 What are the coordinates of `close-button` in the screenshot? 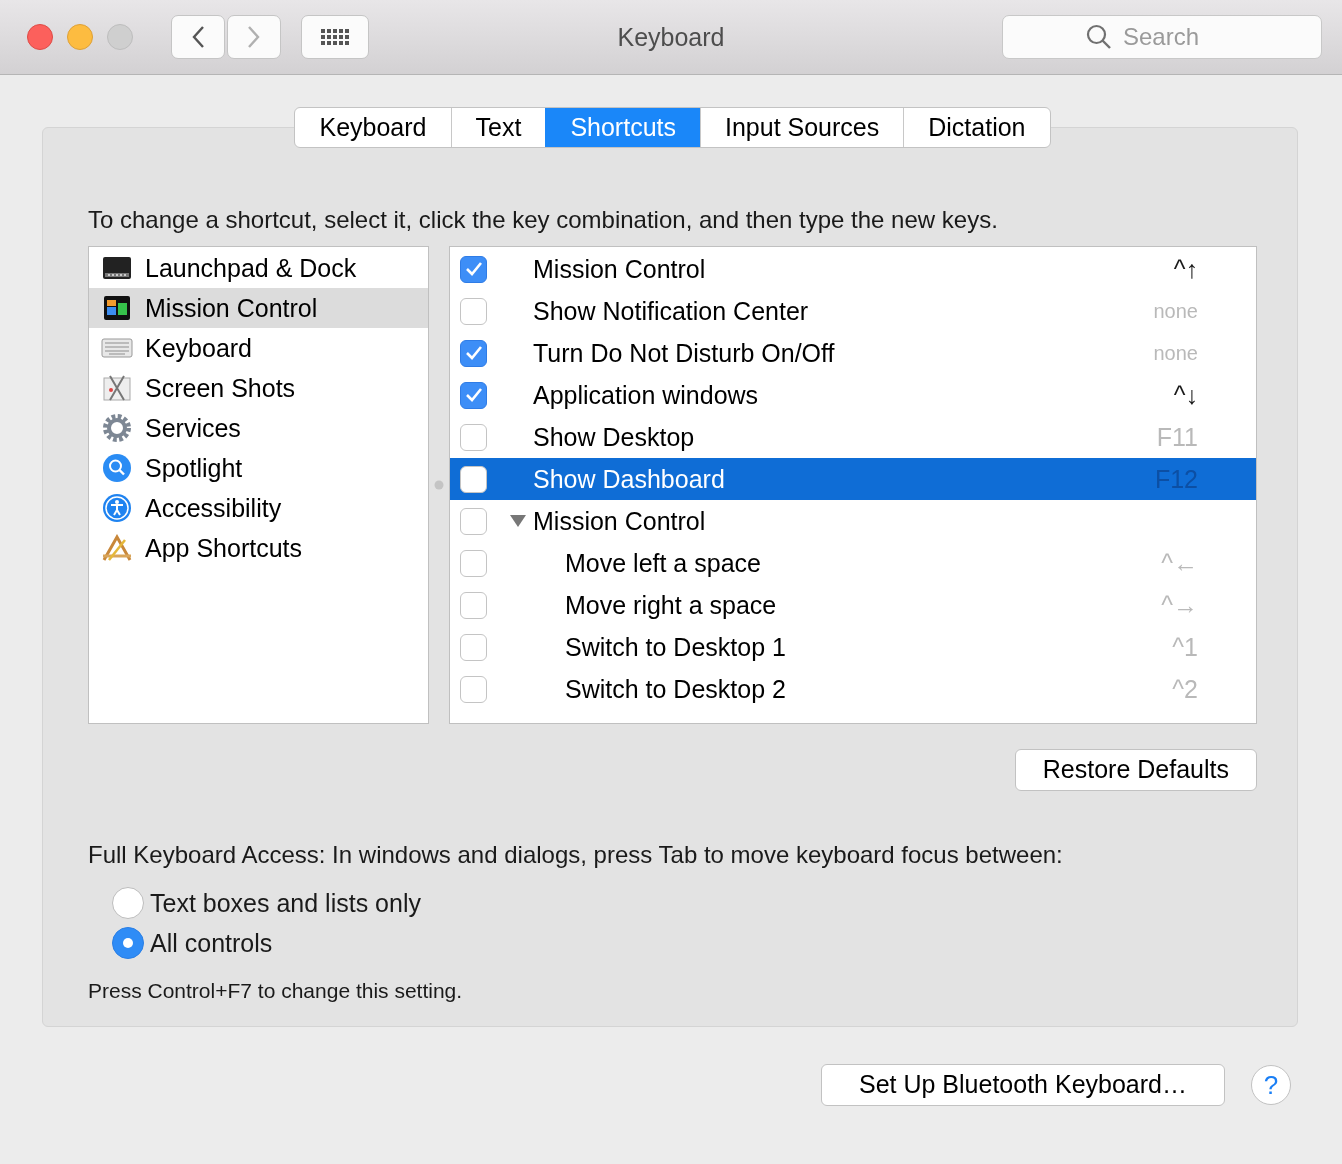 It's located at (40, 37).